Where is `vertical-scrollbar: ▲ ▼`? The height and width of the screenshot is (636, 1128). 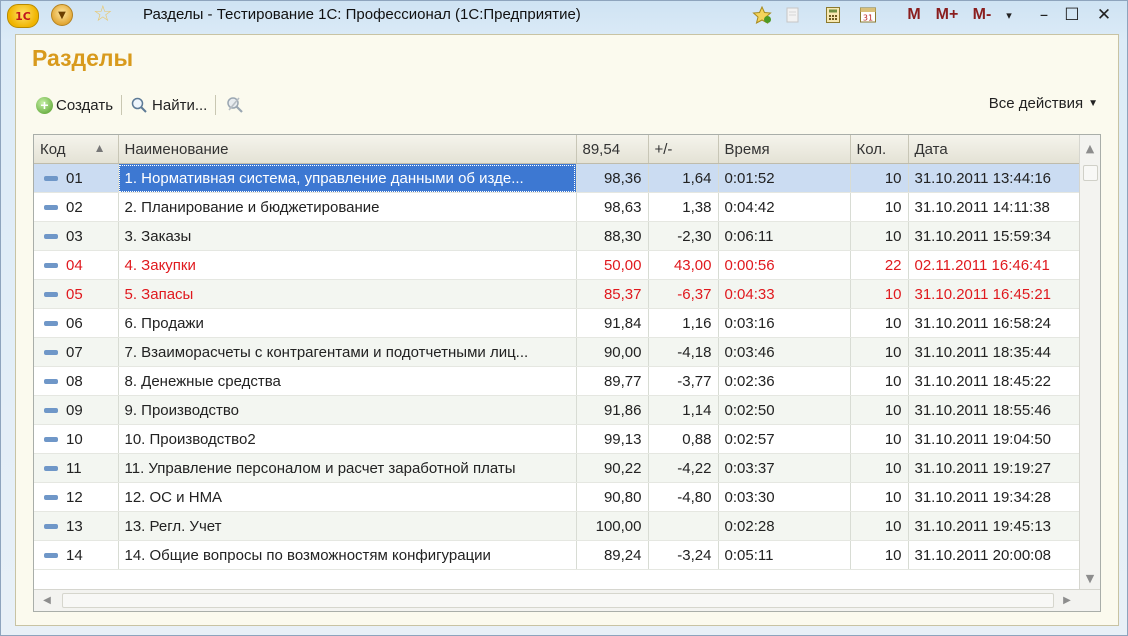
vertical-scrollbar: ▲ ▼ is located at coordinates (1089, 363).